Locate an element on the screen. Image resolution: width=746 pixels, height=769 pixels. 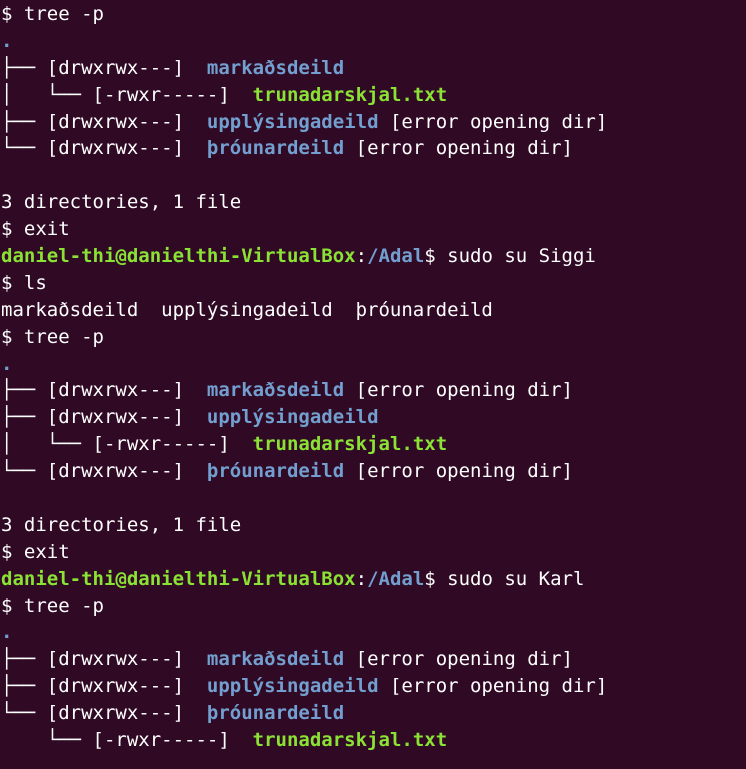
tree-entry: └── [-rwxr-----] trunadarskjal.txt is located at coordinates (373, 740).